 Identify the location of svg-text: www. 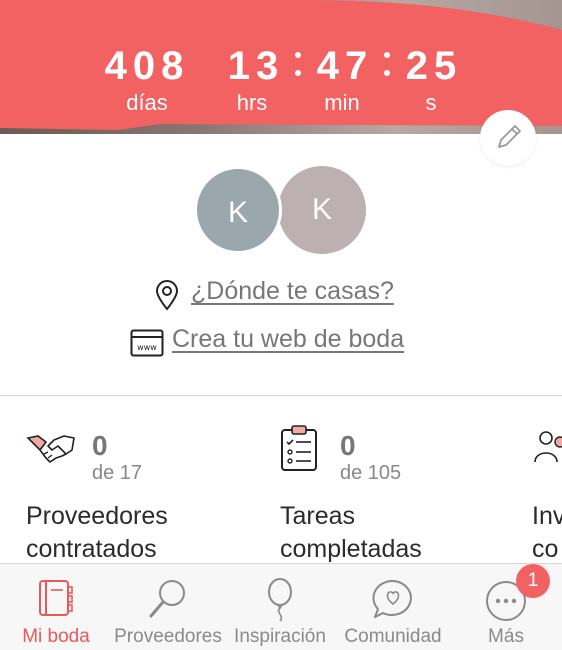
(147, 347).